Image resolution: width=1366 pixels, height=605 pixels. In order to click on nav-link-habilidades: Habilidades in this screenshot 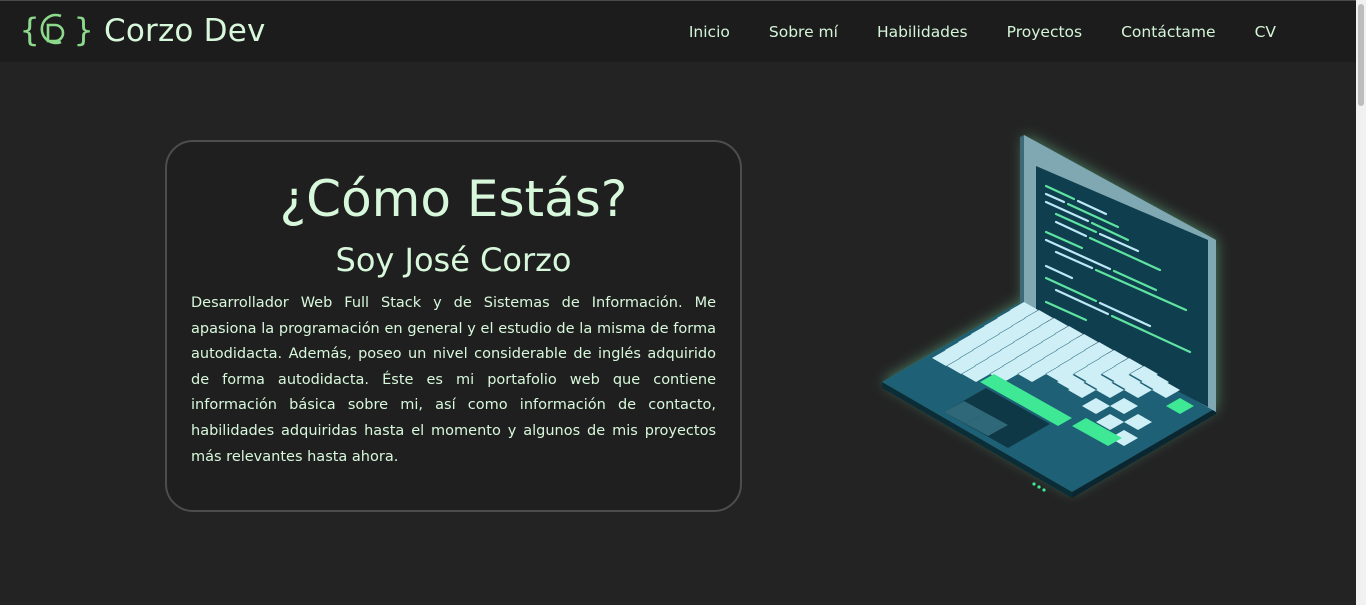, I will do `click(922, 32)`.